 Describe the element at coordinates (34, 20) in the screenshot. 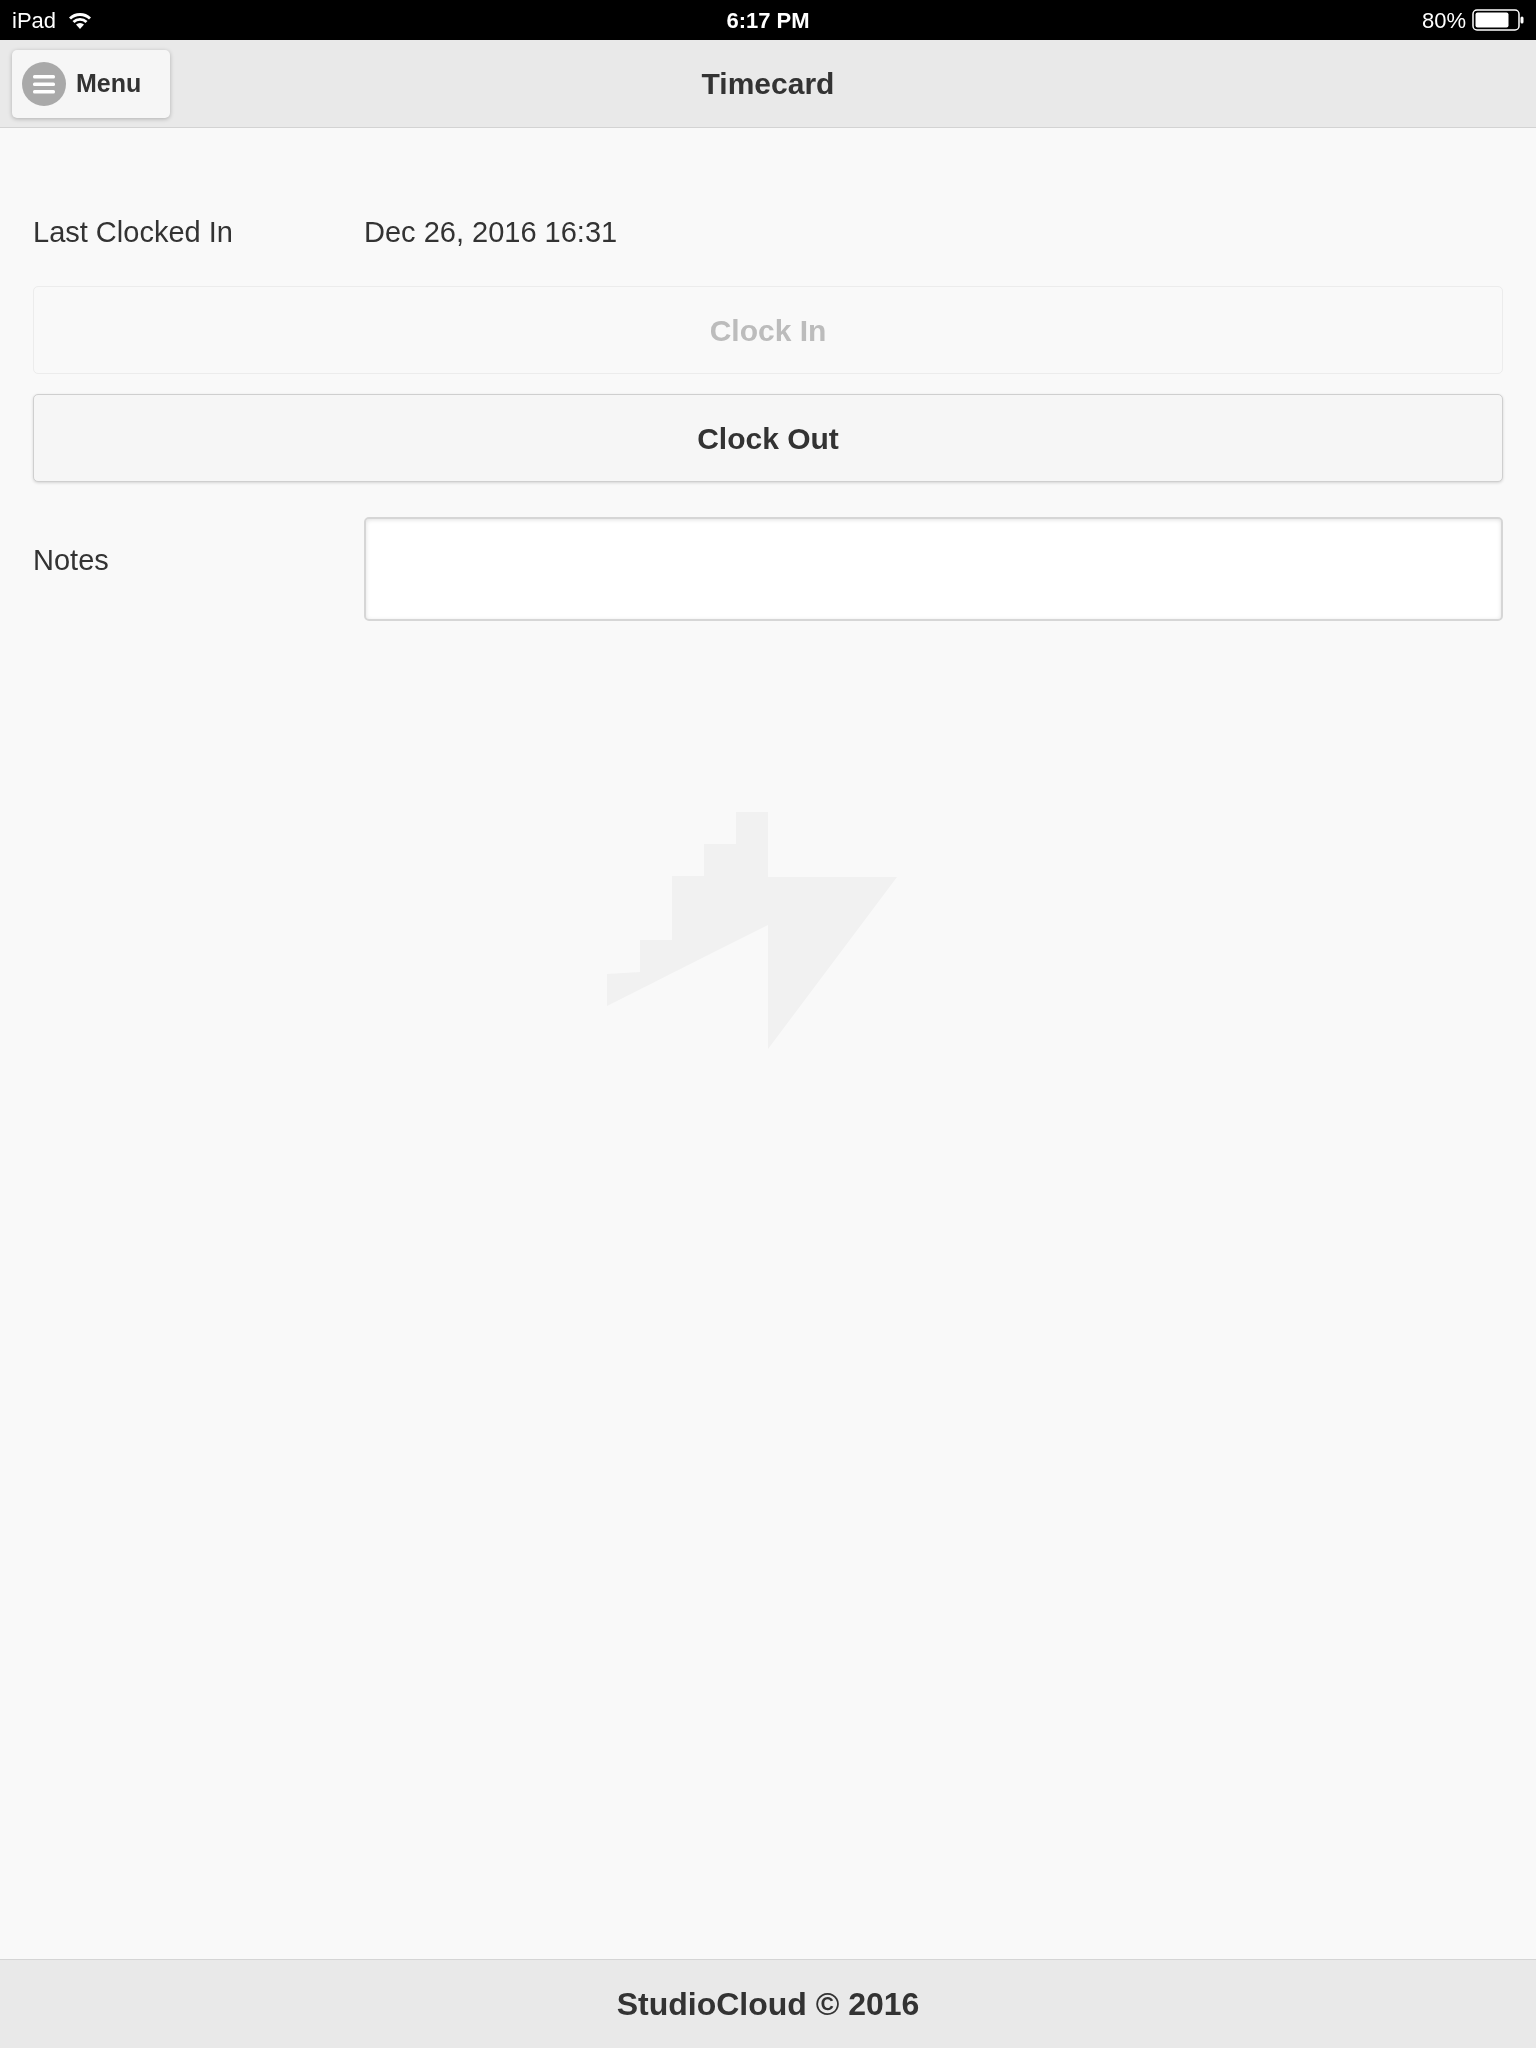

I see `device-name: iPad` at that location.